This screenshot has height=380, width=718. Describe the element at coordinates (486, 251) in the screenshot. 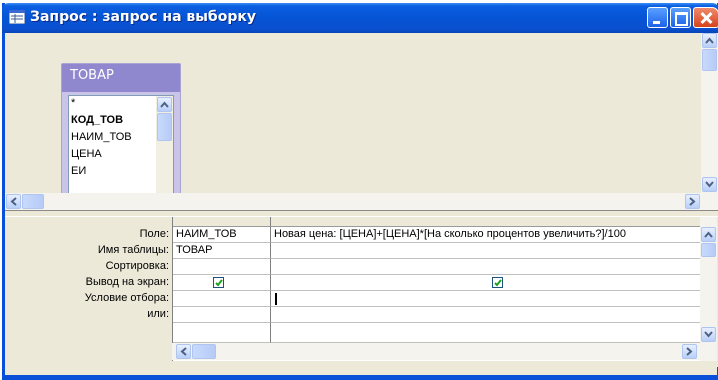

I see `cell-table` at that location.